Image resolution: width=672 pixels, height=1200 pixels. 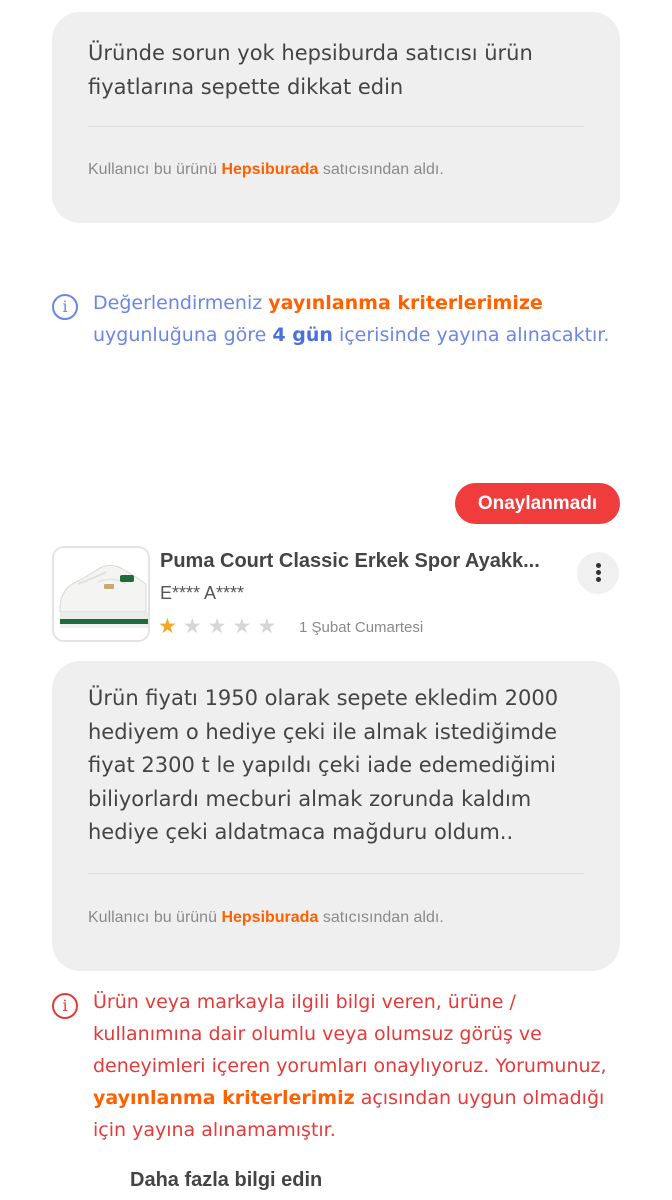 What do you see at coordinates (361, 627) in the screenshot?
I see `review-date: 1 Şubat Cumartesi` at bounding box center [361, 627].